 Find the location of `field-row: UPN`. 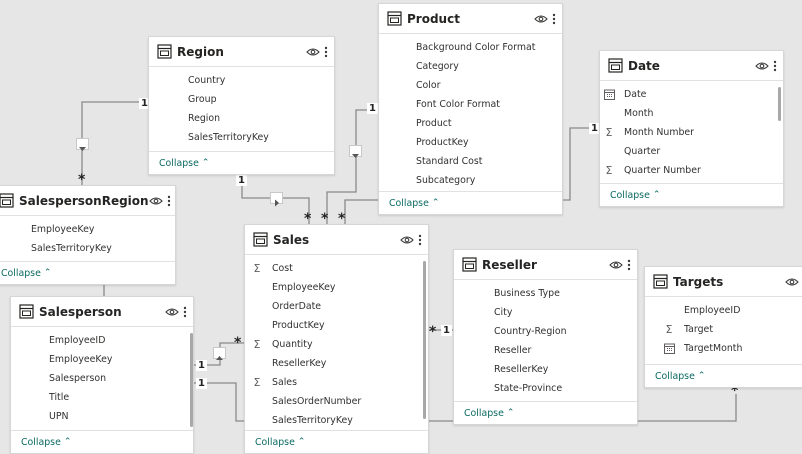

field-row: UPN is located at coordinates (102, 416).